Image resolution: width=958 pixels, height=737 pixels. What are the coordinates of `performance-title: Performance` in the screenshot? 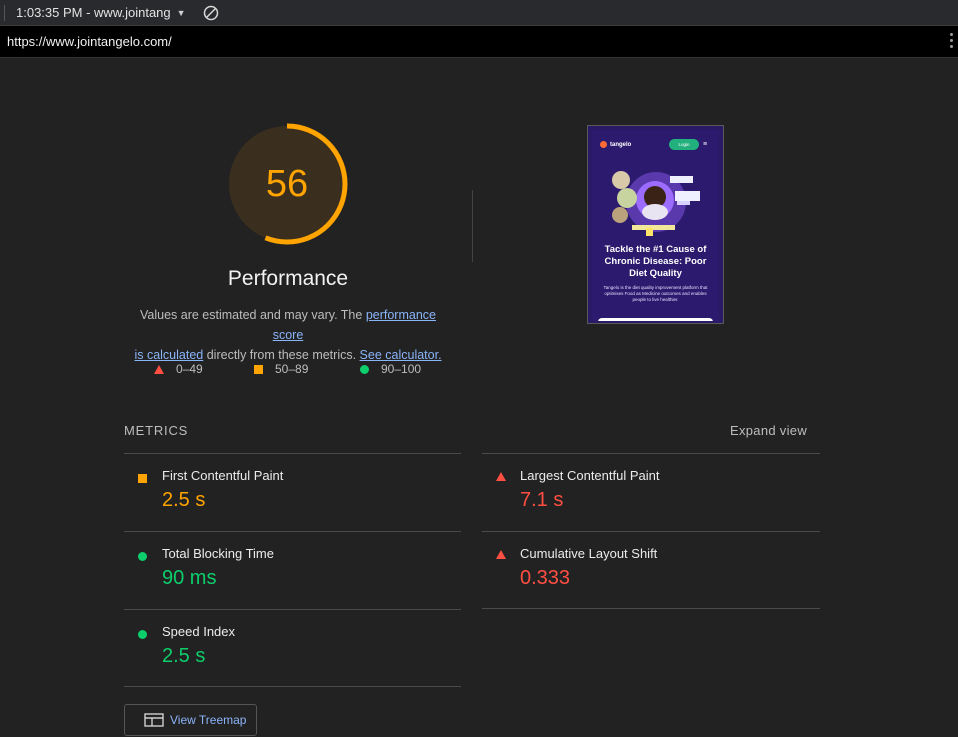 It's located at (288, 278).